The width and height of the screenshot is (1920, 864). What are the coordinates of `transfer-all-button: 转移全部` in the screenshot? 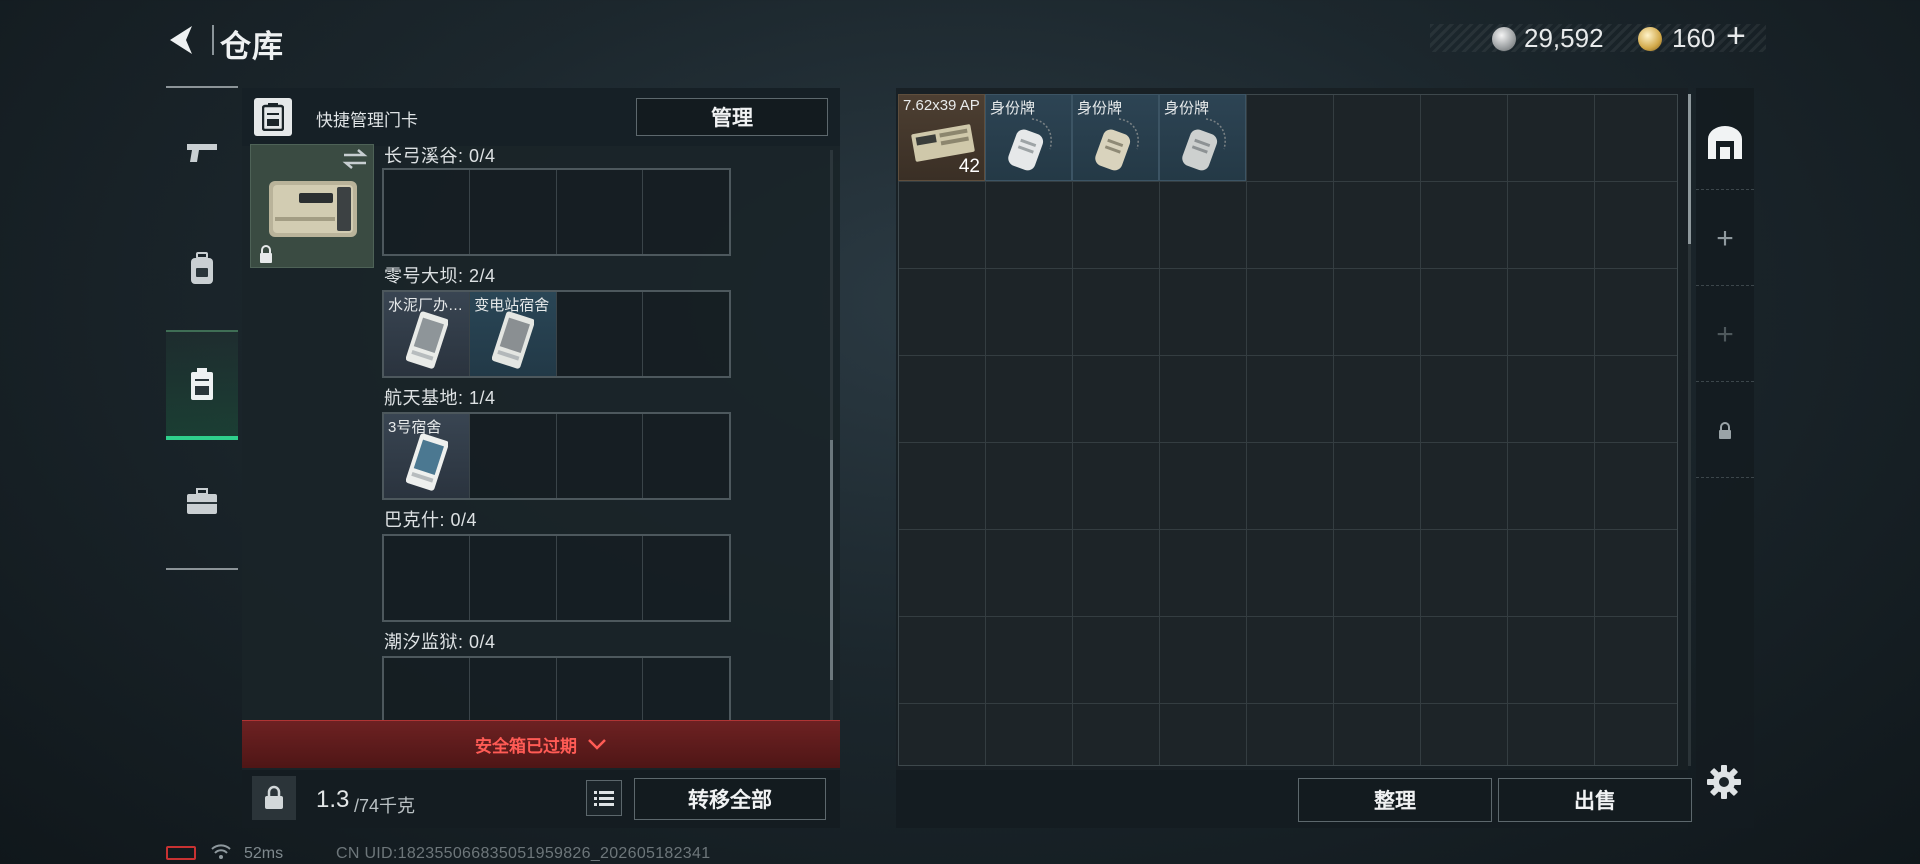 It's located at (730, 799).